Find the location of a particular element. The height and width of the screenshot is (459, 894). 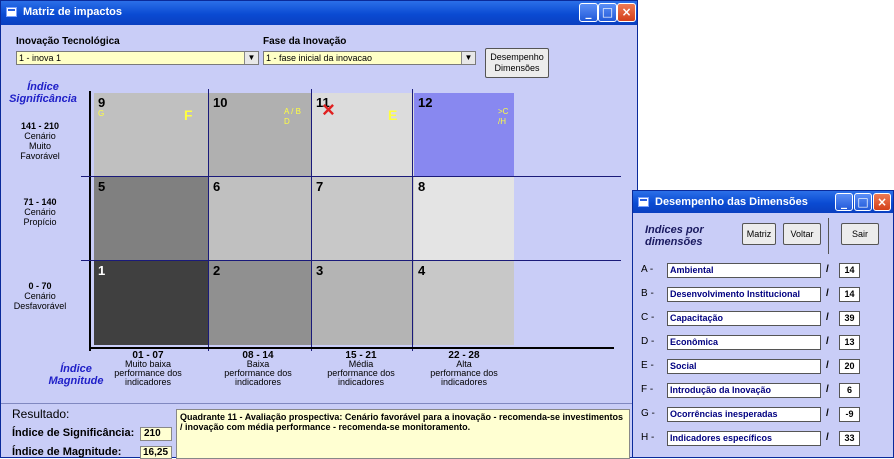

row-label-high: 141 - 210 Cenário Muito Favorável is located at coordinates (40, 141).